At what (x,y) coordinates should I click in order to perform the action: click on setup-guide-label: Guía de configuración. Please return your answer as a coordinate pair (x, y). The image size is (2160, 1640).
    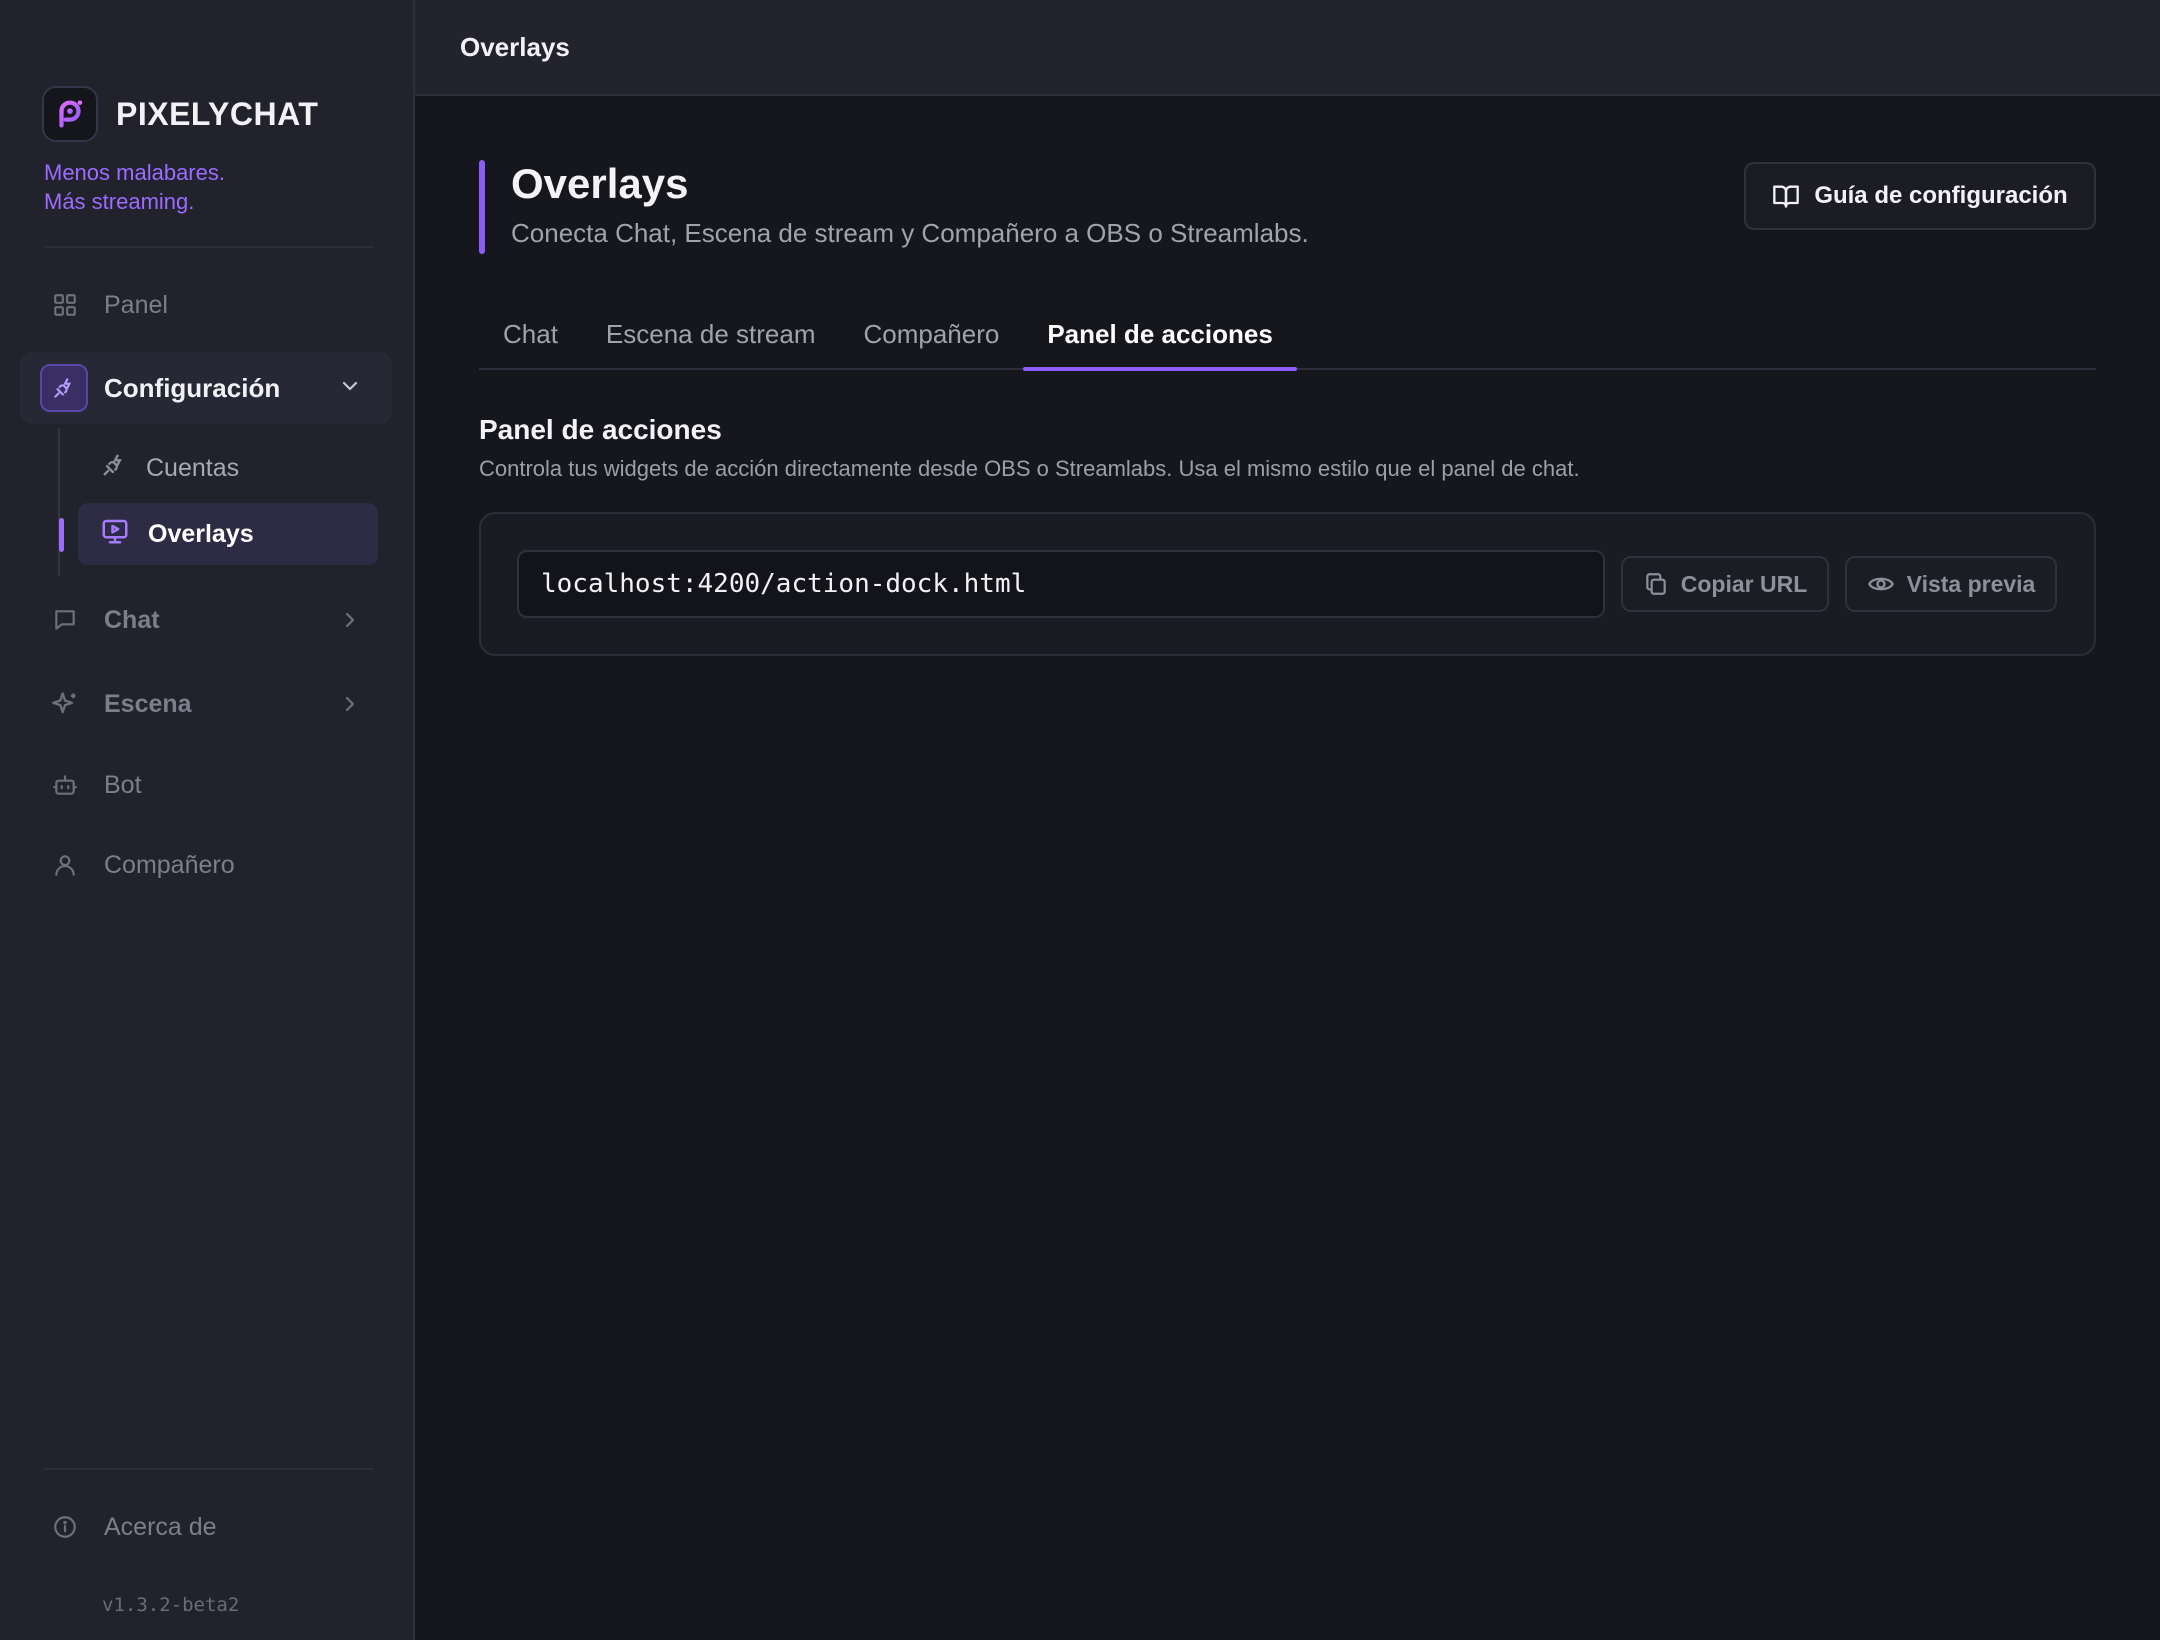
    Looking at the image, I should click on (1941, 195).